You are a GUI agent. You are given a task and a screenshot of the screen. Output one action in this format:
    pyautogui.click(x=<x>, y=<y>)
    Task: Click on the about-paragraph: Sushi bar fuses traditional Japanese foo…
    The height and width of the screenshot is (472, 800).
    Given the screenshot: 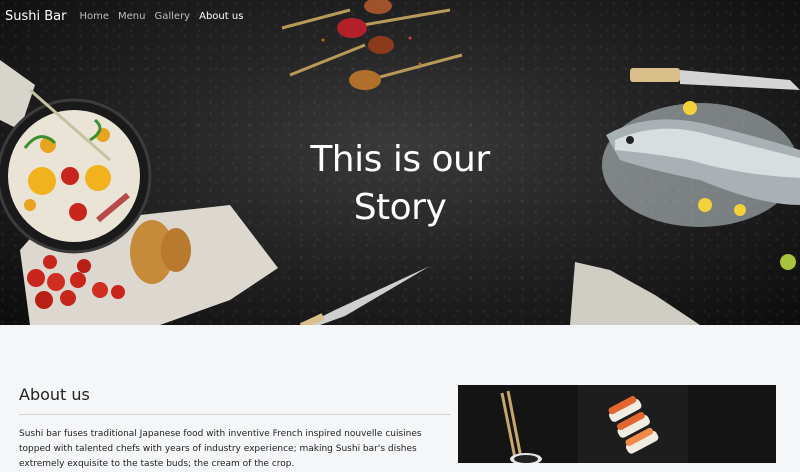 What is the action you would take?
    pyautogui.click(x=220, y=449)
    